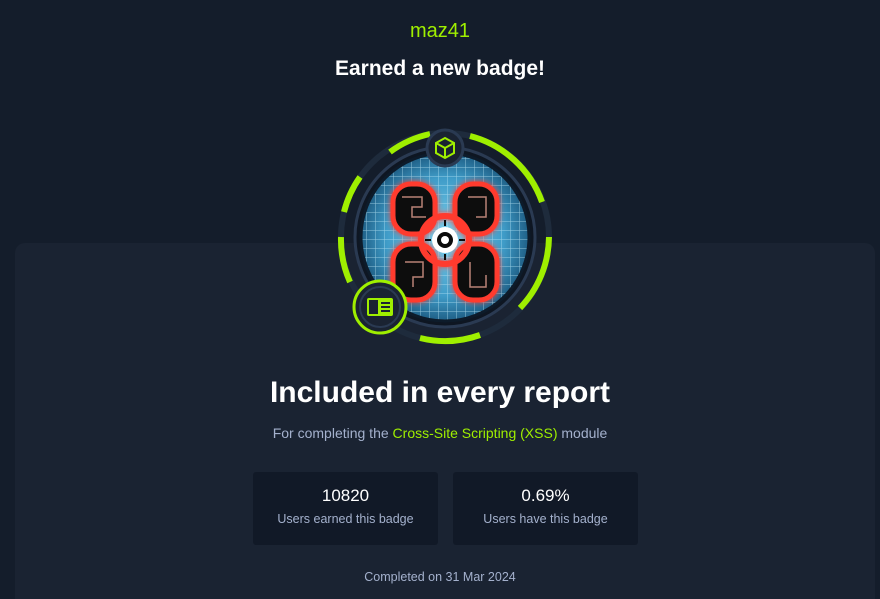  Describe the element at coordinates (345, 519) in the screenshot. I see `stat-label: Users earned this badge` at that location.